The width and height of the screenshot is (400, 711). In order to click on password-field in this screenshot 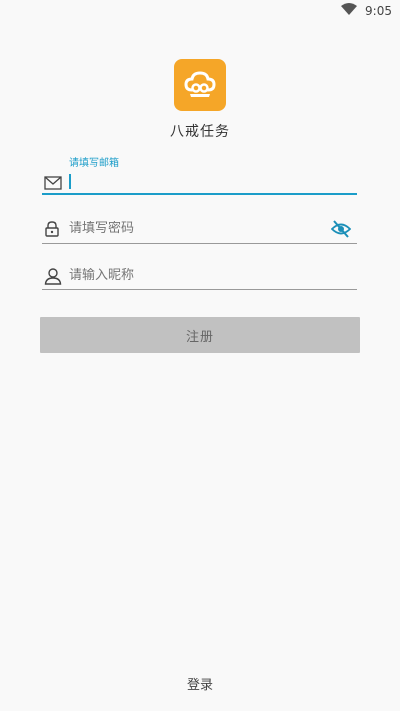, I will do `click(199, 231)`.